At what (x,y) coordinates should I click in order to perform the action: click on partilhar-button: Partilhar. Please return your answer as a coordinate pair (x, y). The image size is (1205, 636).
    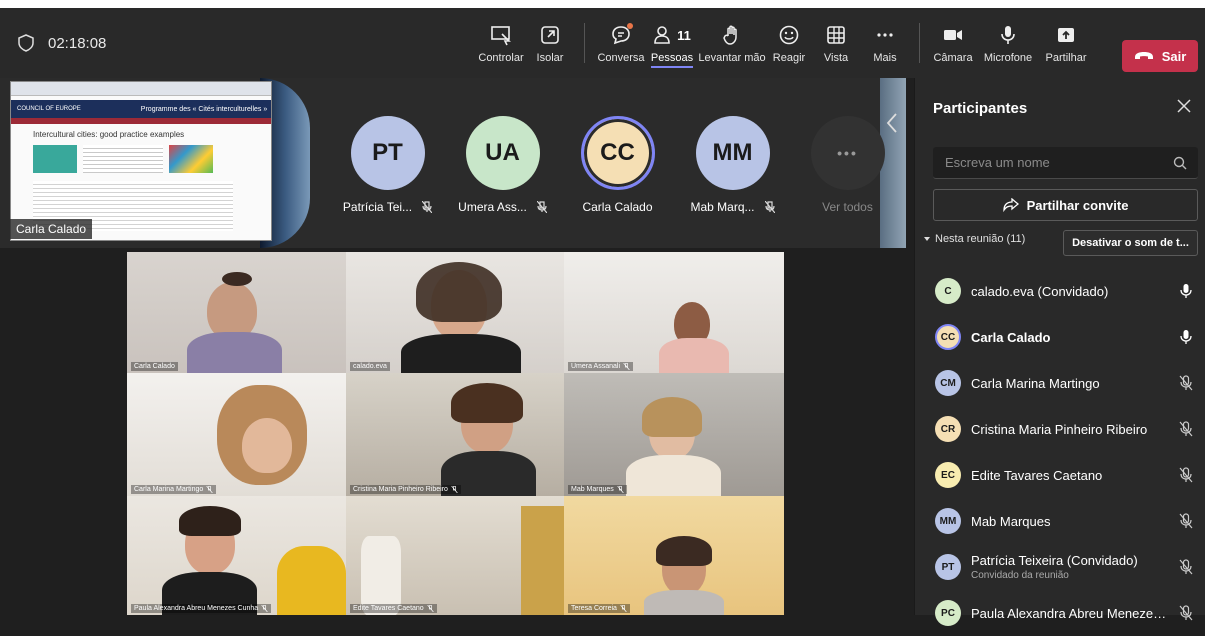
    Looking at the image, I should click on (1066, 43).